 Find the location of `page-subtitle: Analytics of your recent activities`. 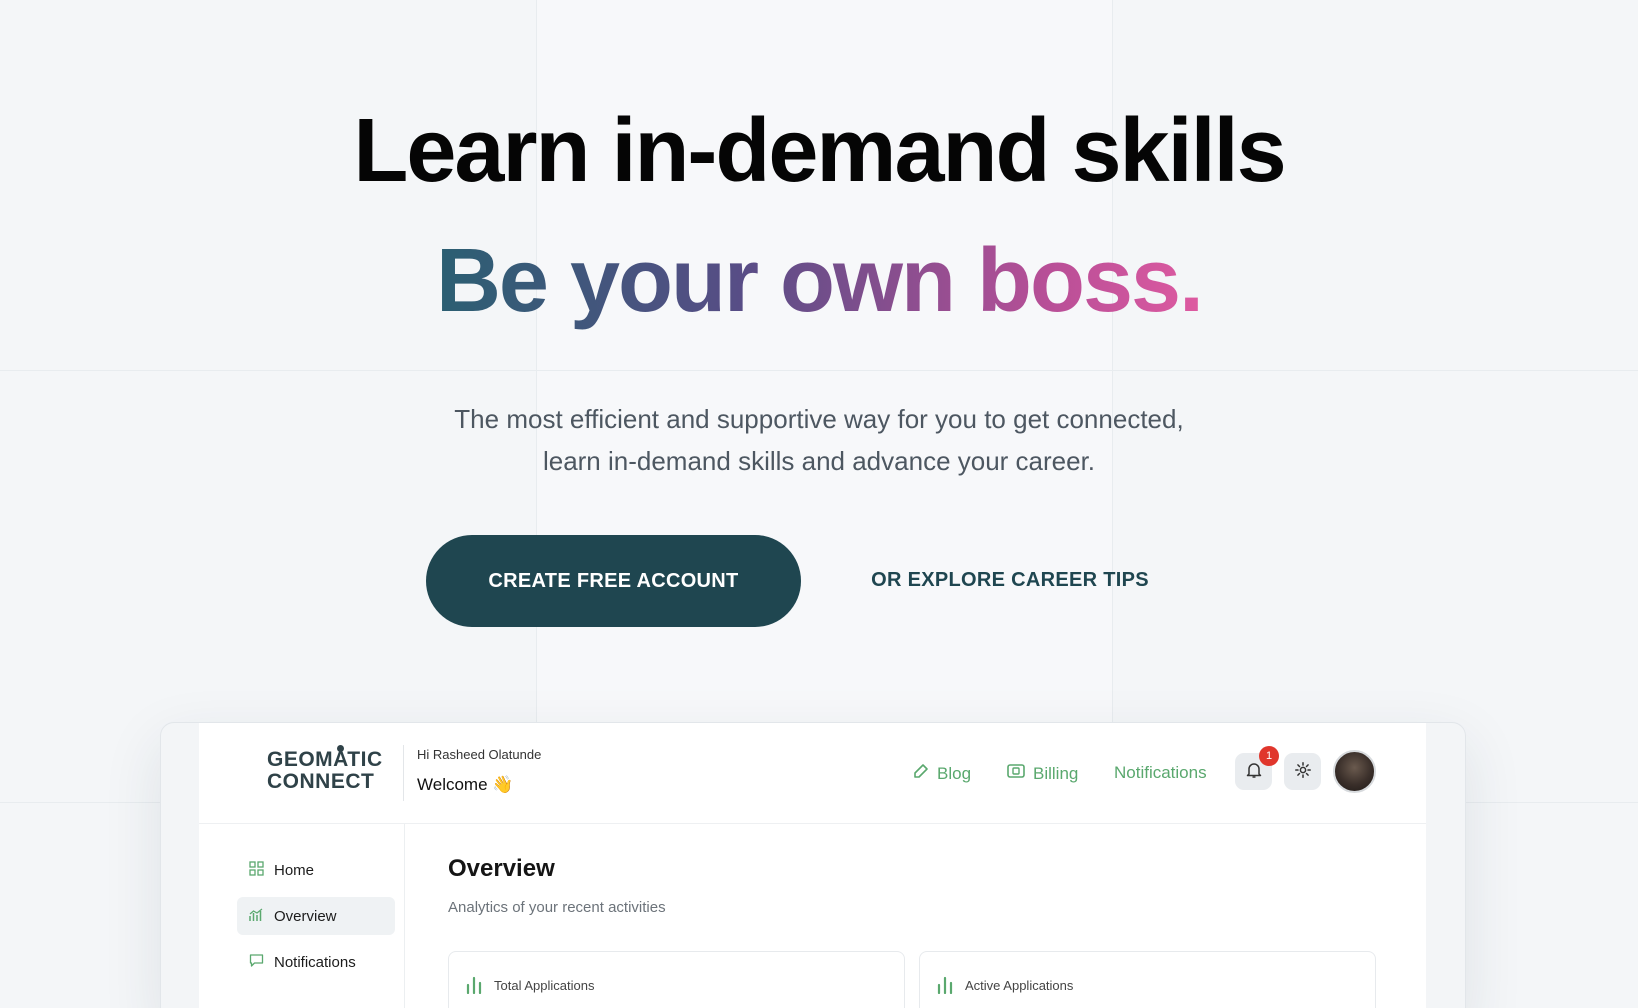

page-subtitle: Analytics of your recent activities is located at coordinates (557, 907).